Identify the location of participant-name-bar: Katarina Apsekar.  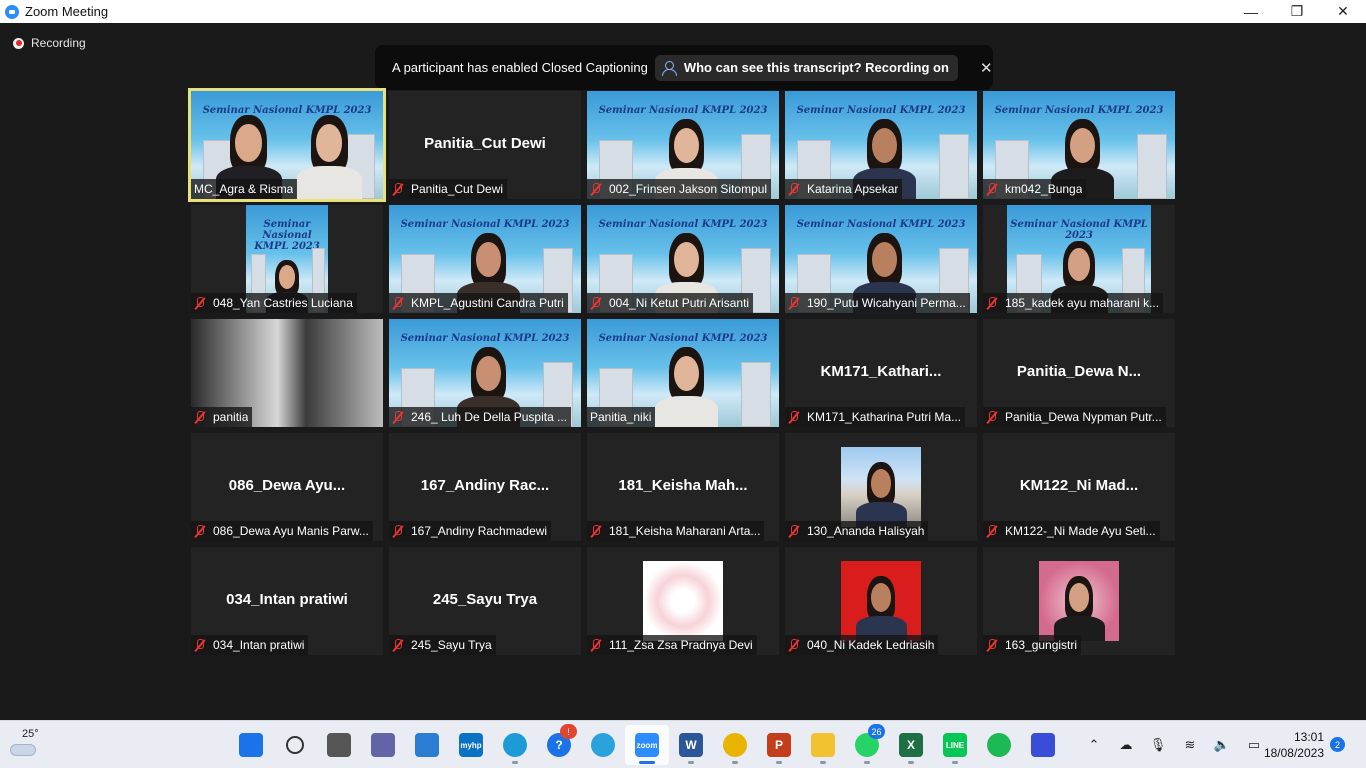
(844, 189).